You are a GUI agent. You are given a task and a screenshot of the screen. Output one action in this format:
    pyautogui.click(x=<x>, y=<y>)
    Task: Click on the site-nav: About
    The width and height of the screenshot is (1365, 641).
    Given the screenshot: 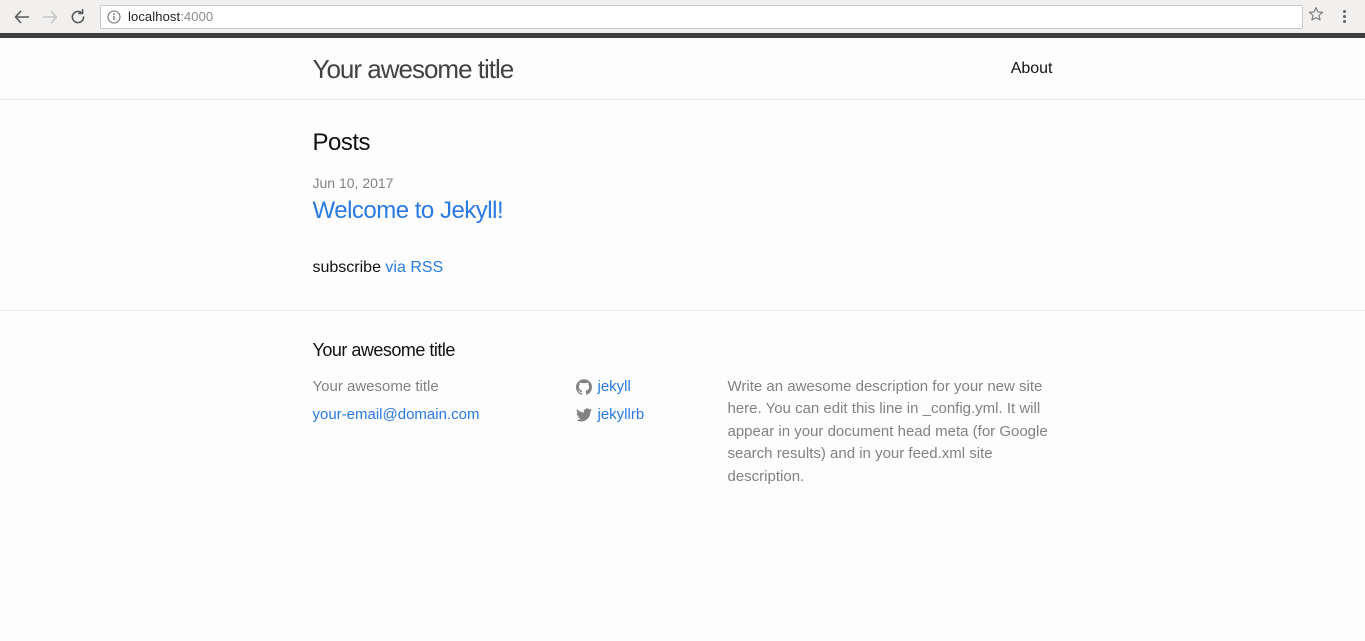 What is the action you would take?
    pyautogui.click(x=1032, y=69)
    